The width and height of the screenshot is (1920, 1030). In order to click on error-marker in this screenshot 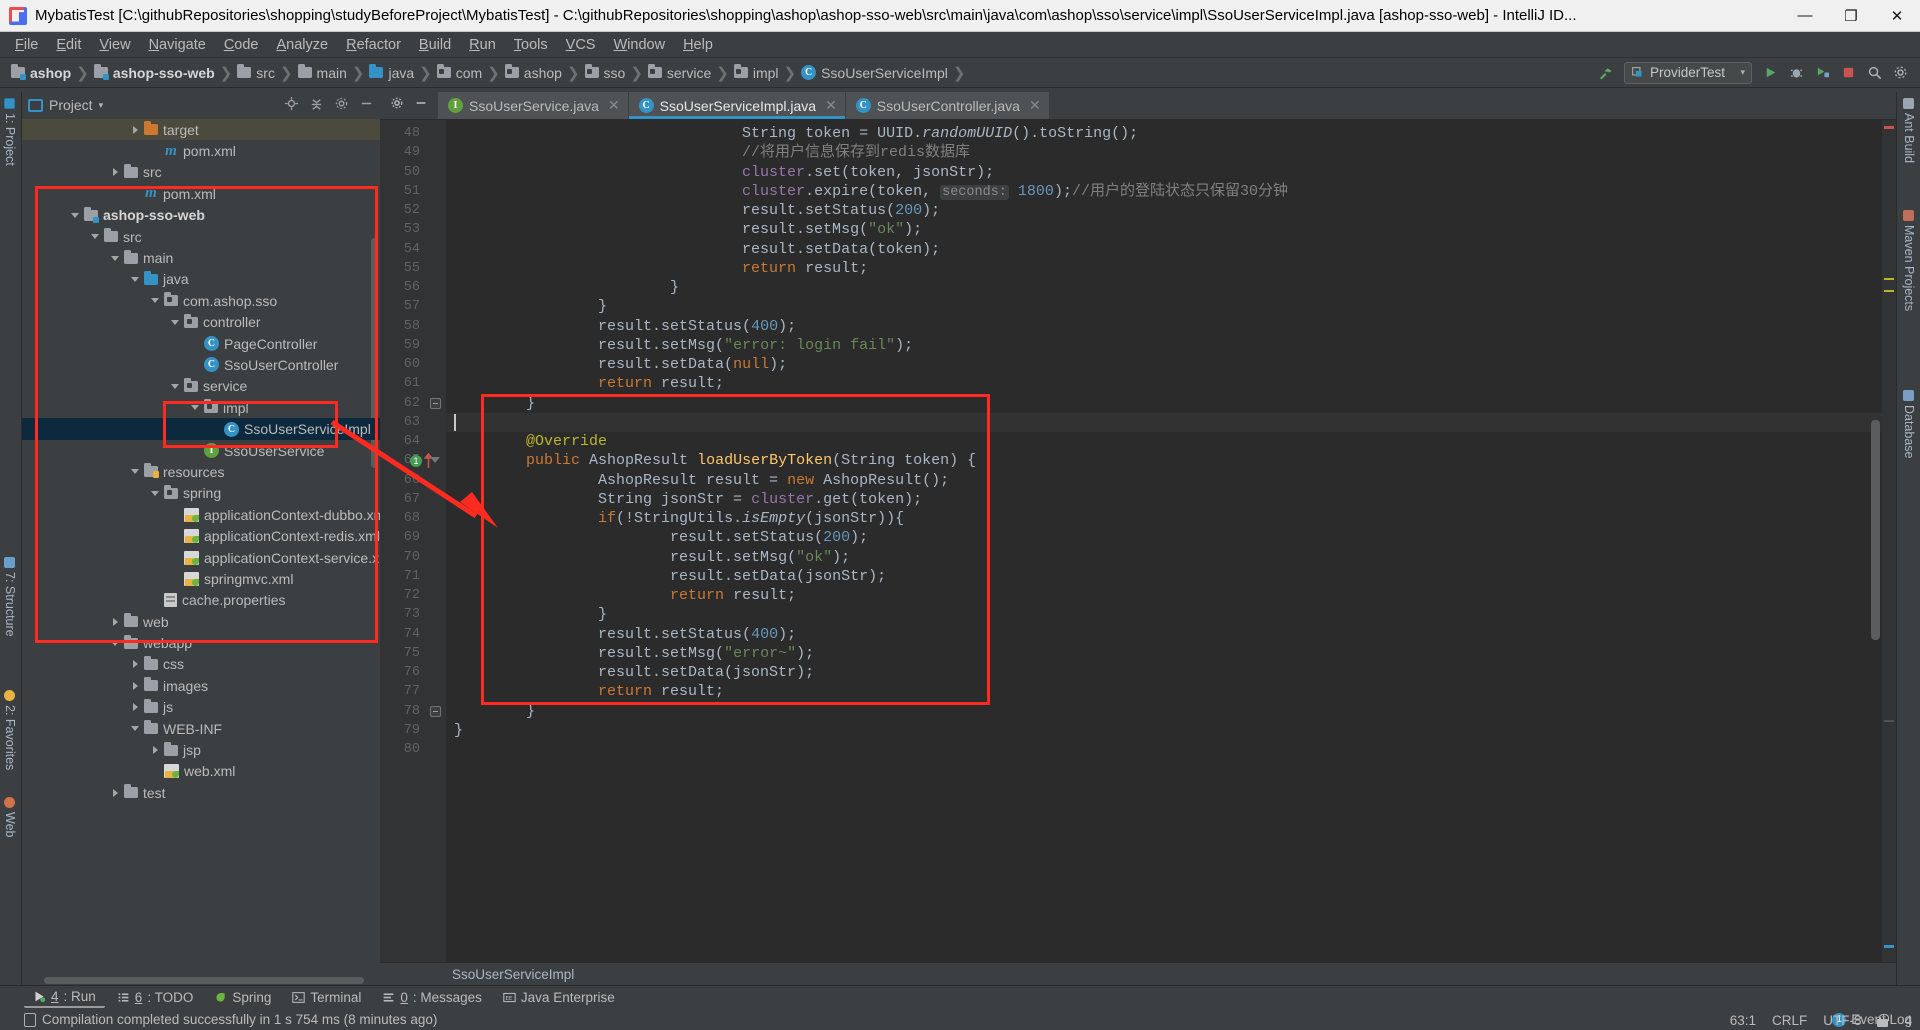, I will do `click(1889, 127)`.